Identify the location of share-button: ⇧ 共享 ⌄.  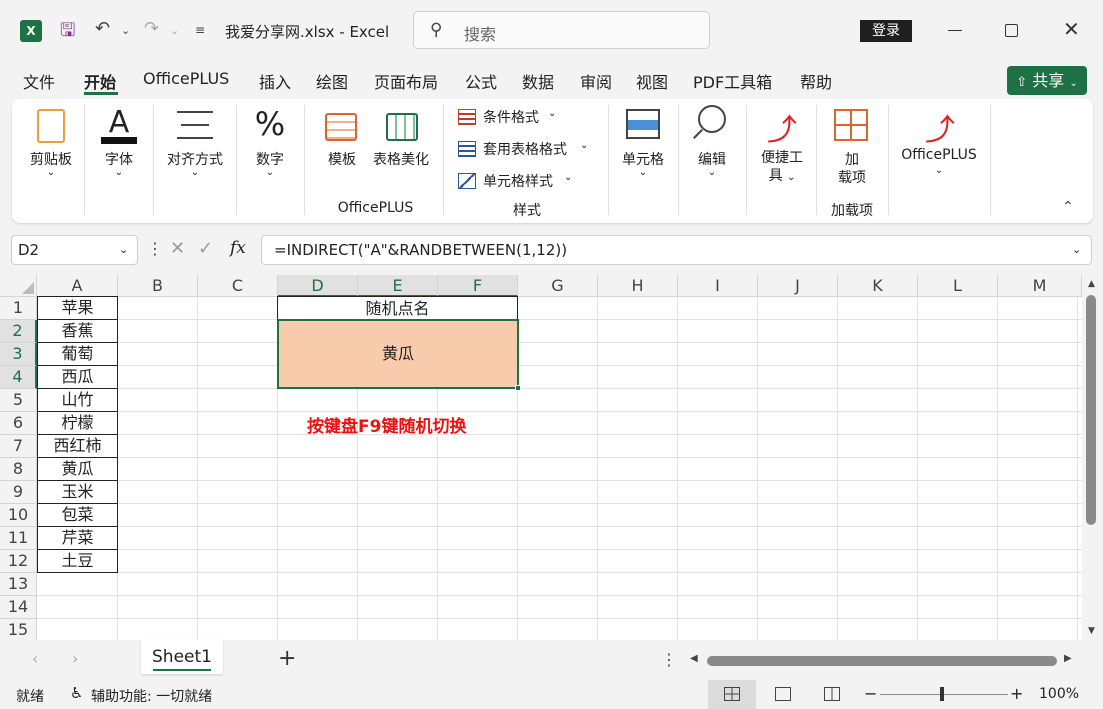
(1047, 80).